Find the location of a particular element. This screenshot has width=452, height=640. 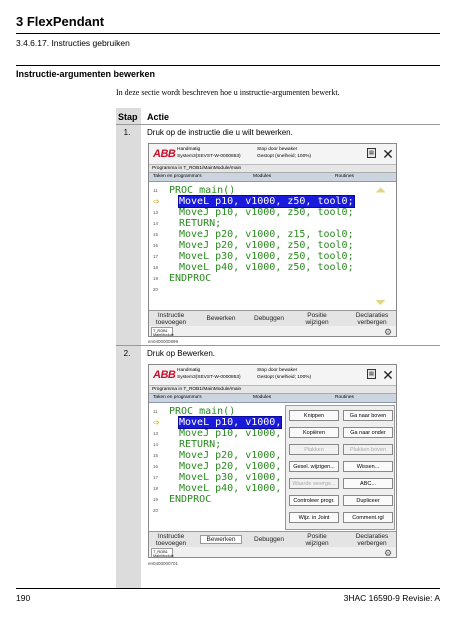

state-label: Stop door bewaker is located at coordinates (277, 149).